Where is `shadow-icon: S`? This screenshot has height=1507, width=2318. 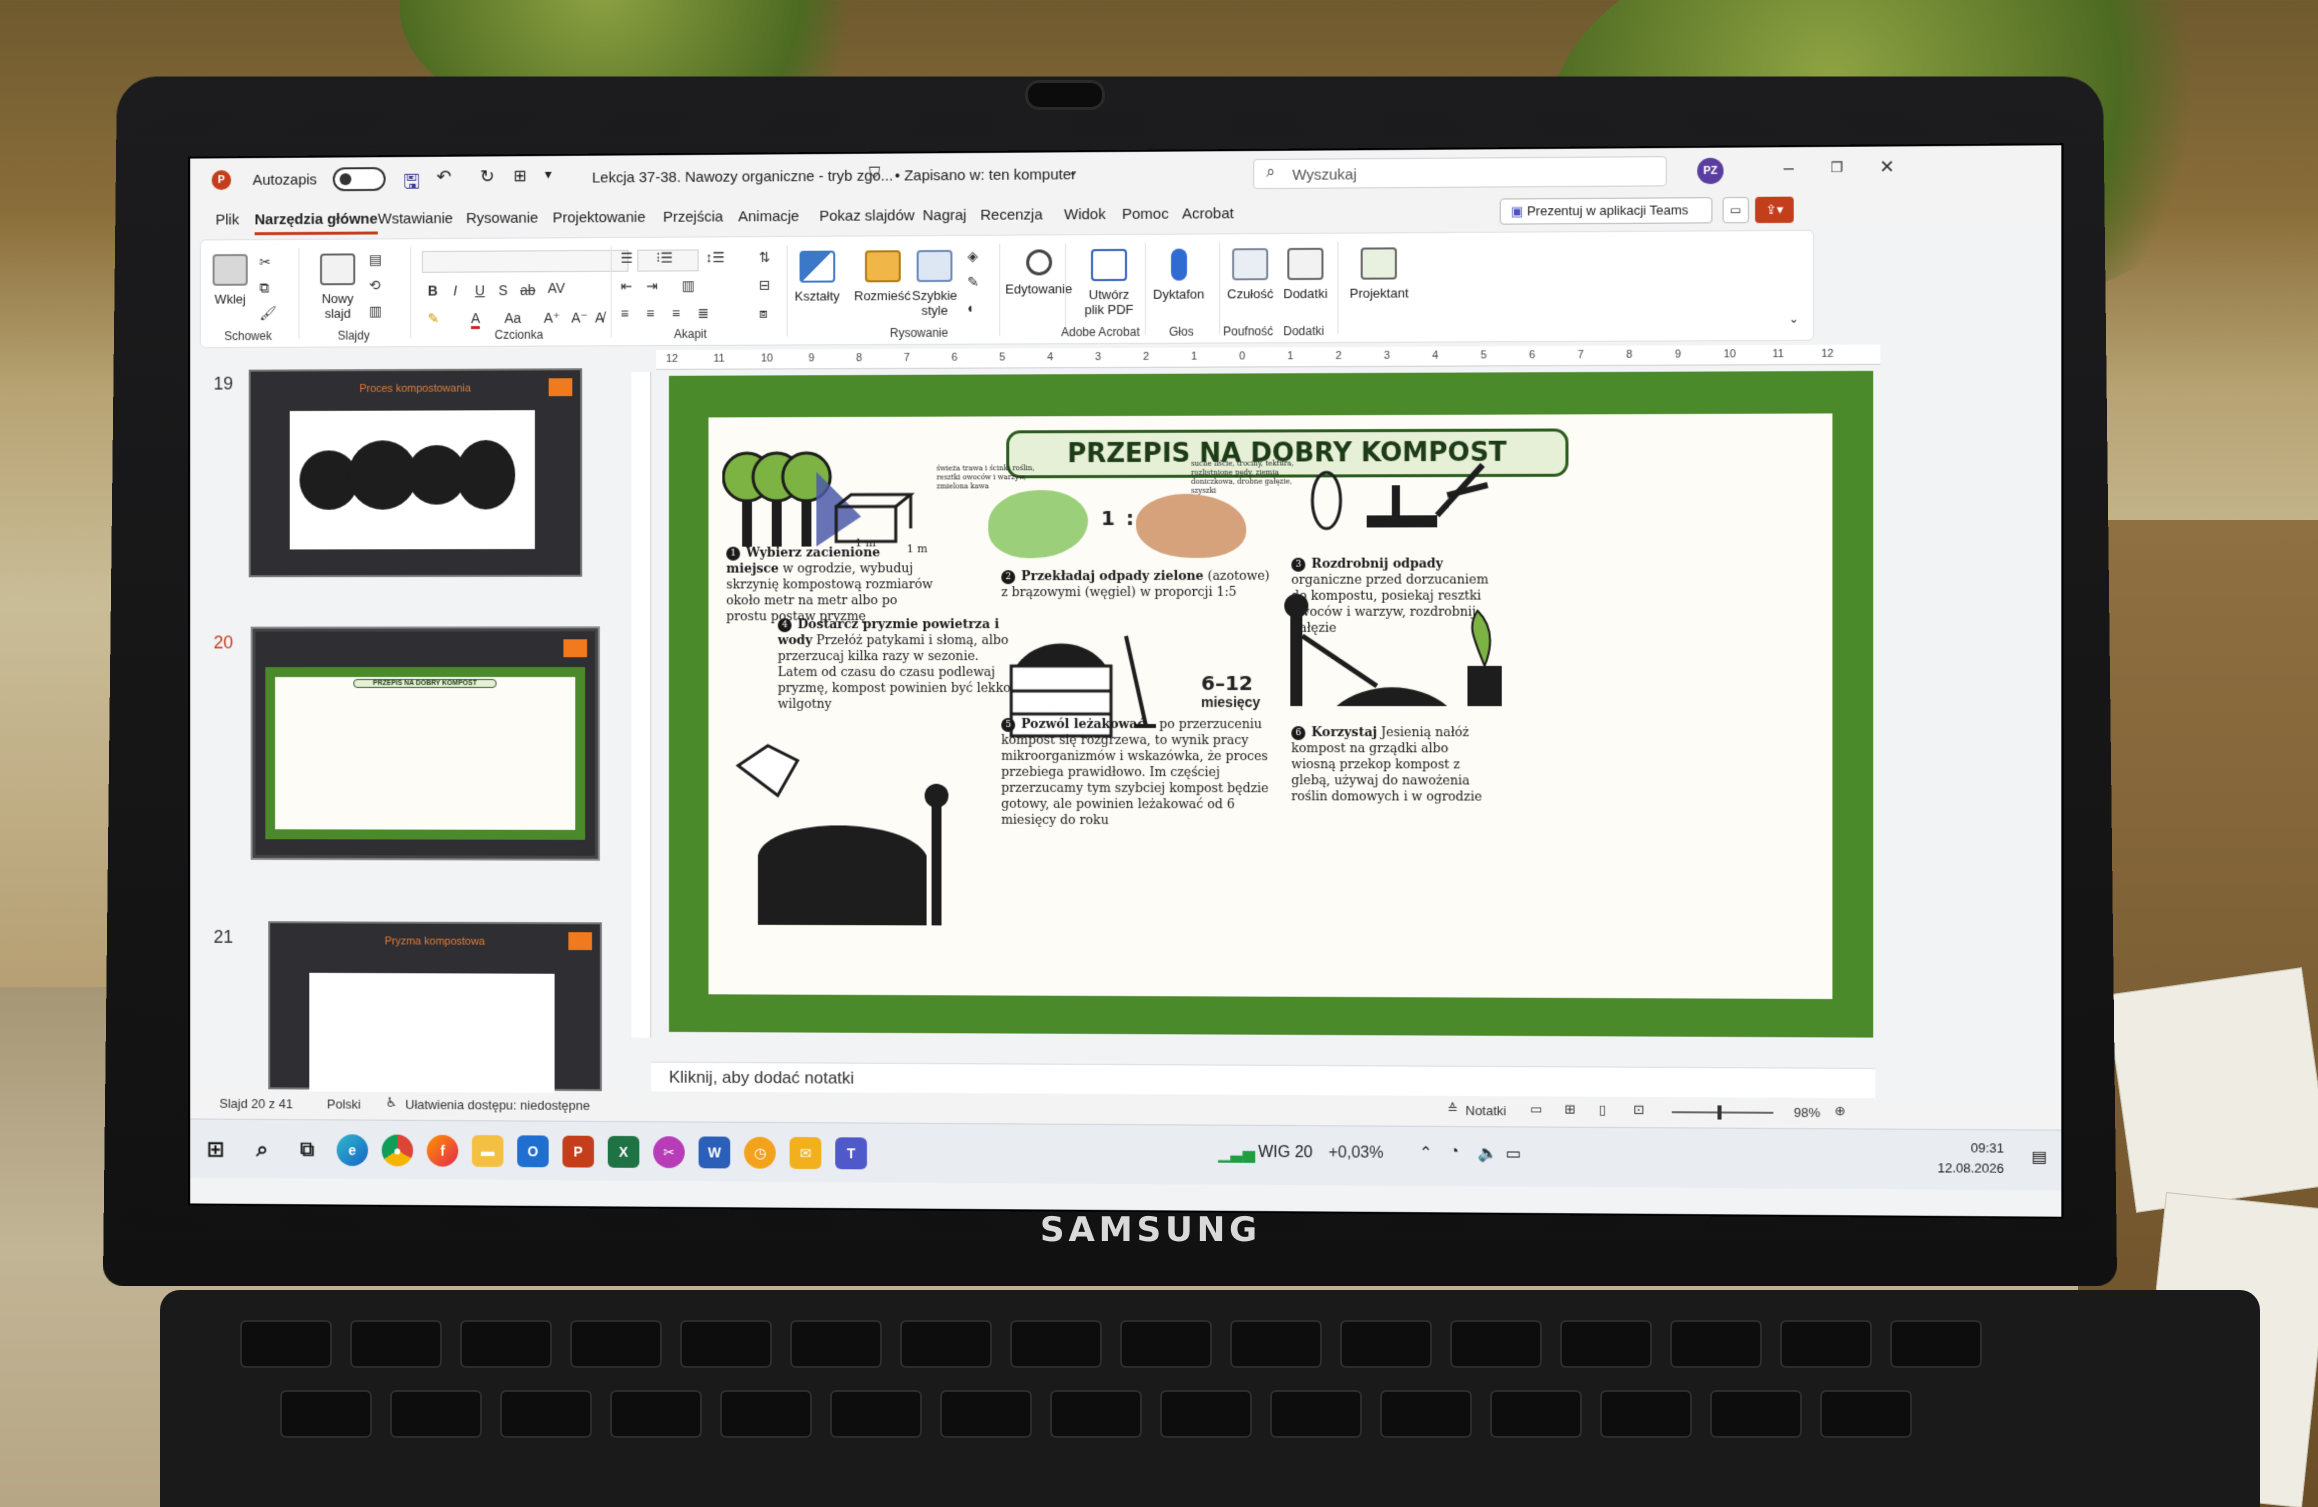 shadow-icon: S is located at coordinates (503, 290).